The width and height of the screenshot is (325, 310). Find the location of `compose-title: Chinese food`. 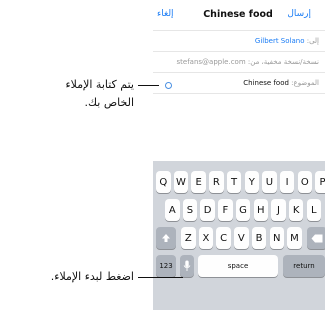

compose-title: Chinese food is located at coordinates (238, 14).